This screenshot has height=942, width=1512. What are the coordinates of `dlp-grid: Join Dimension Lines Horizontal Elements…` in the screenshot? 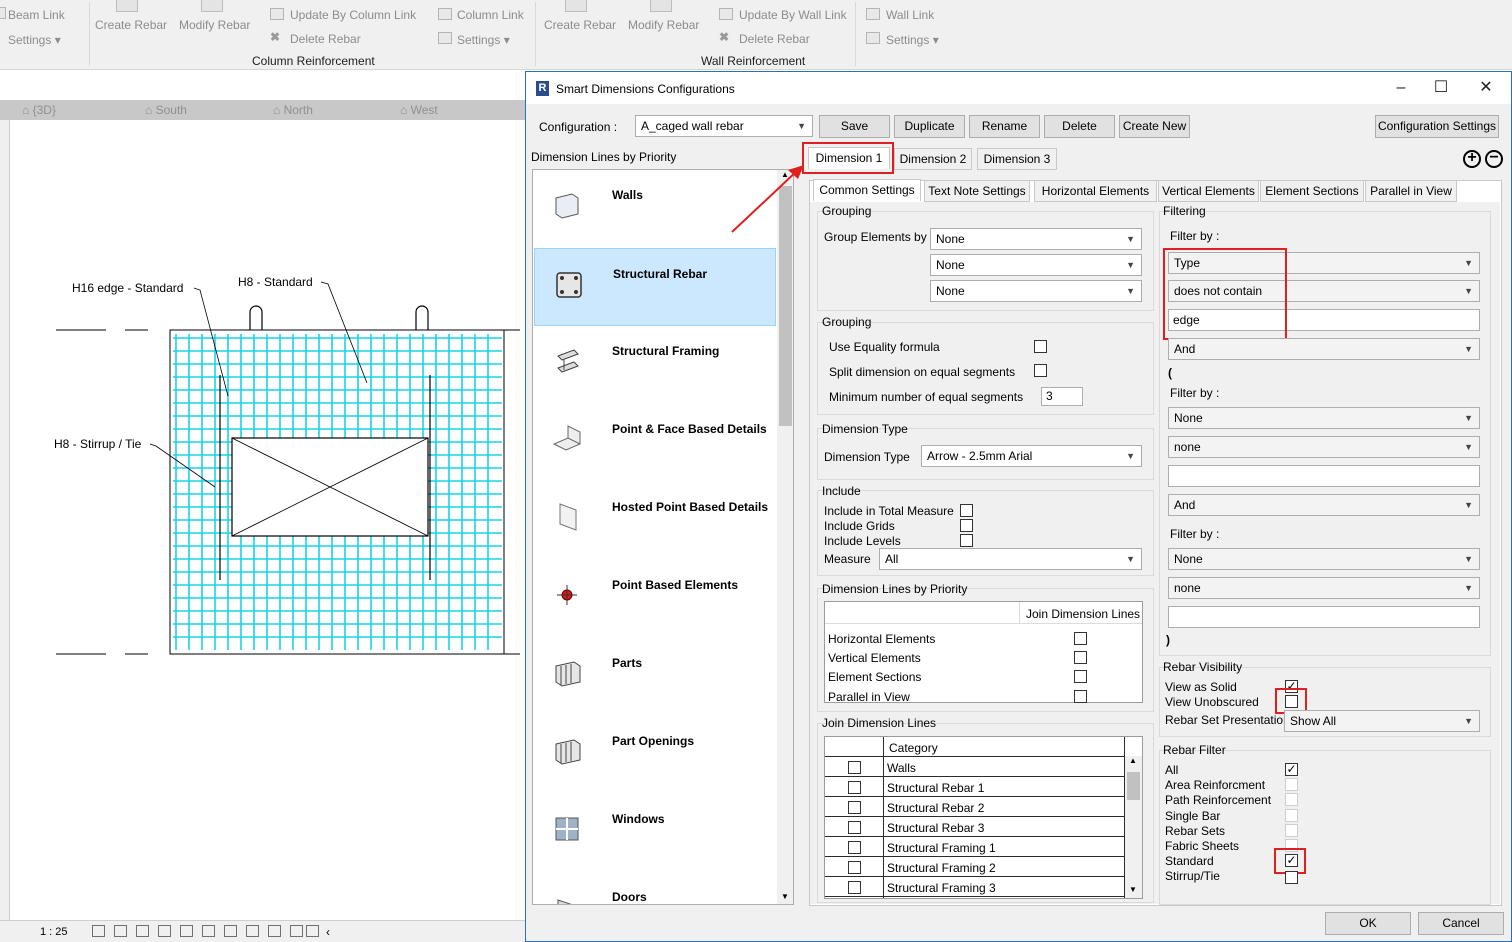 It's located at (983, 652).